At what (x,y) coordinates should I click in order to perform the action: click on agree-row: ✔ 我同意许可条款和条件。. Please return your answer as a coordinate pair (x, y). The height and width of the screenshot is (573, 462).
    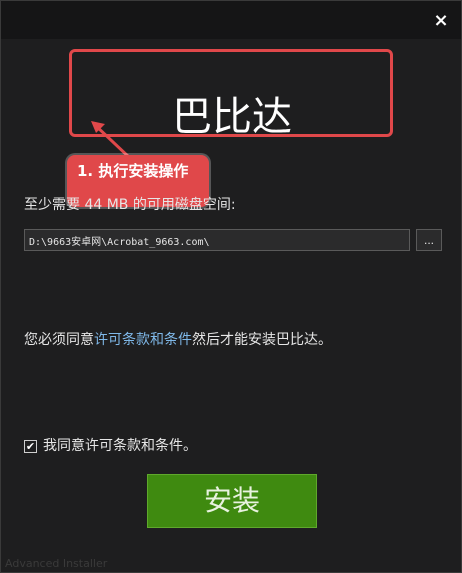
    Looking at the image, I should click on (110, 446).